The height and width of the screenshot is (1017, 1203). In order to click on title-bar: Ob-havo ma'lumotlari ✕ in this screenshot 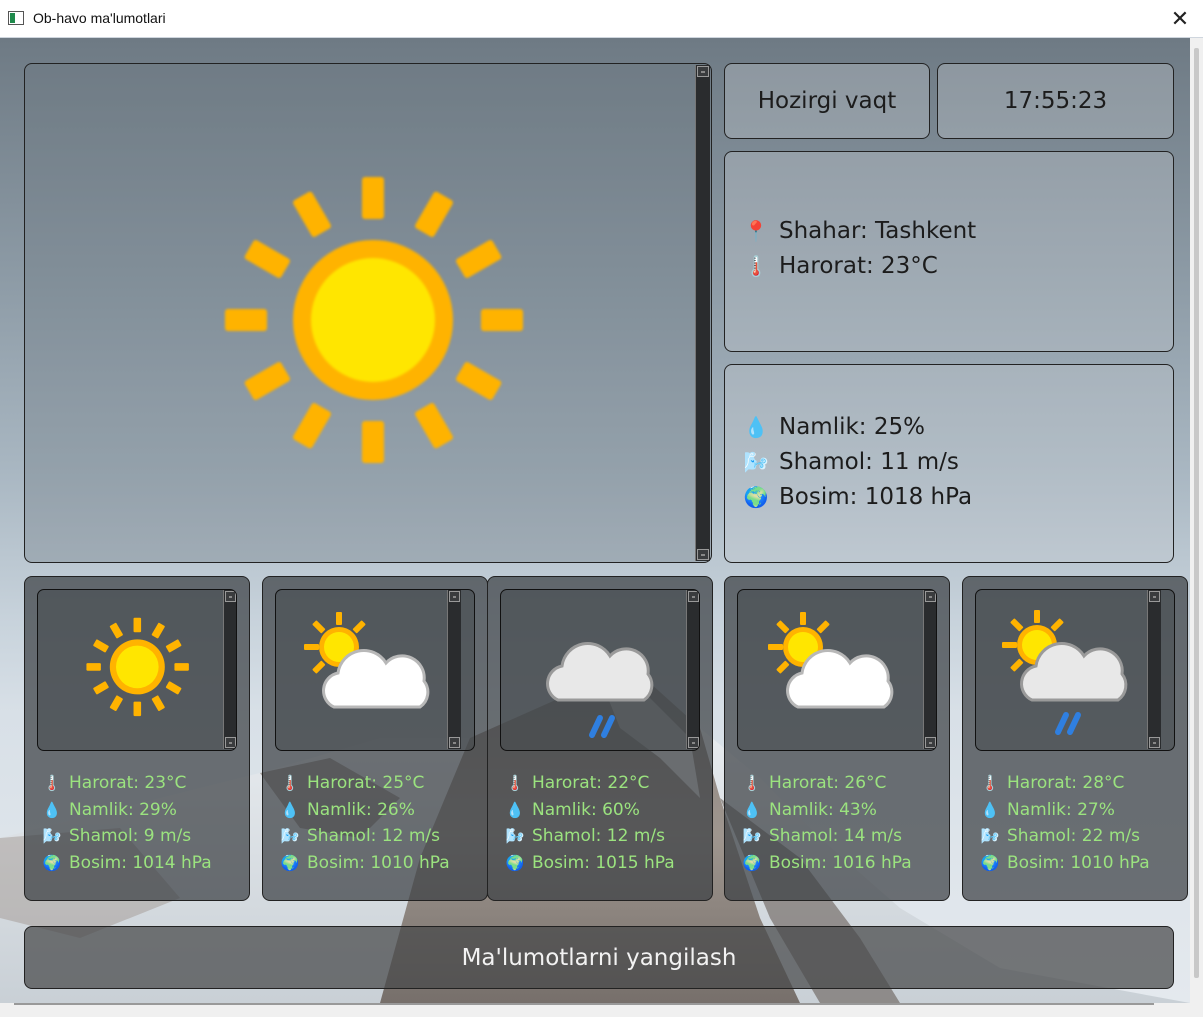, I will do `click(601, 19)`.